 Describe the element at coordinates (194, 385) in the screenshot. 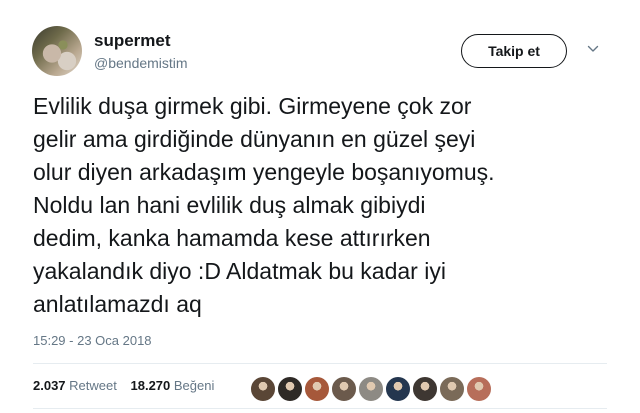

I see `like-label: Beğeni` at that location.